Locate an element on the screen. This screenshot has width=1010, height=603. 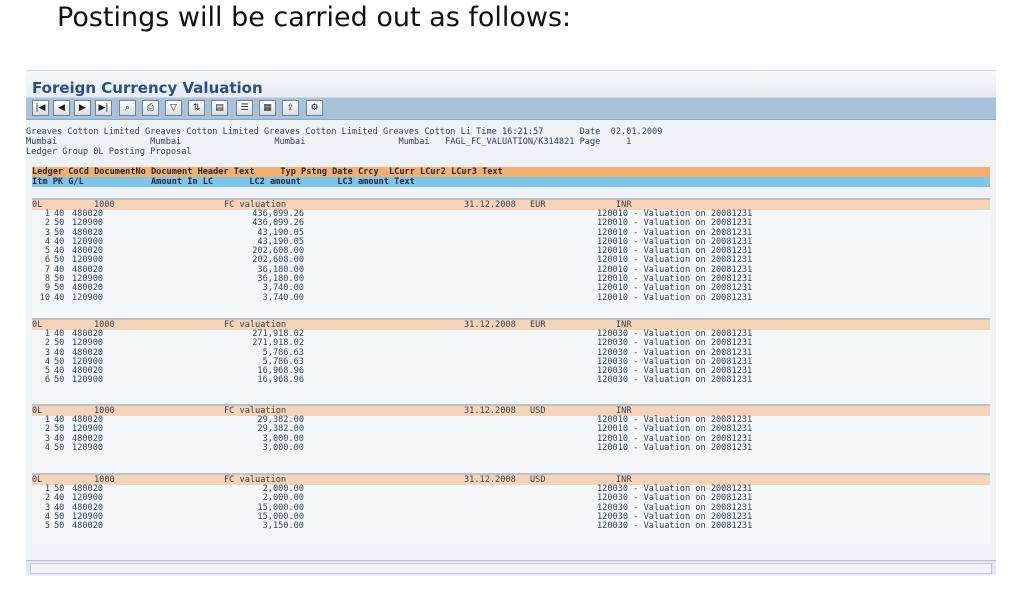
item-number-cell: 6 is located at coordinates (47, 380).